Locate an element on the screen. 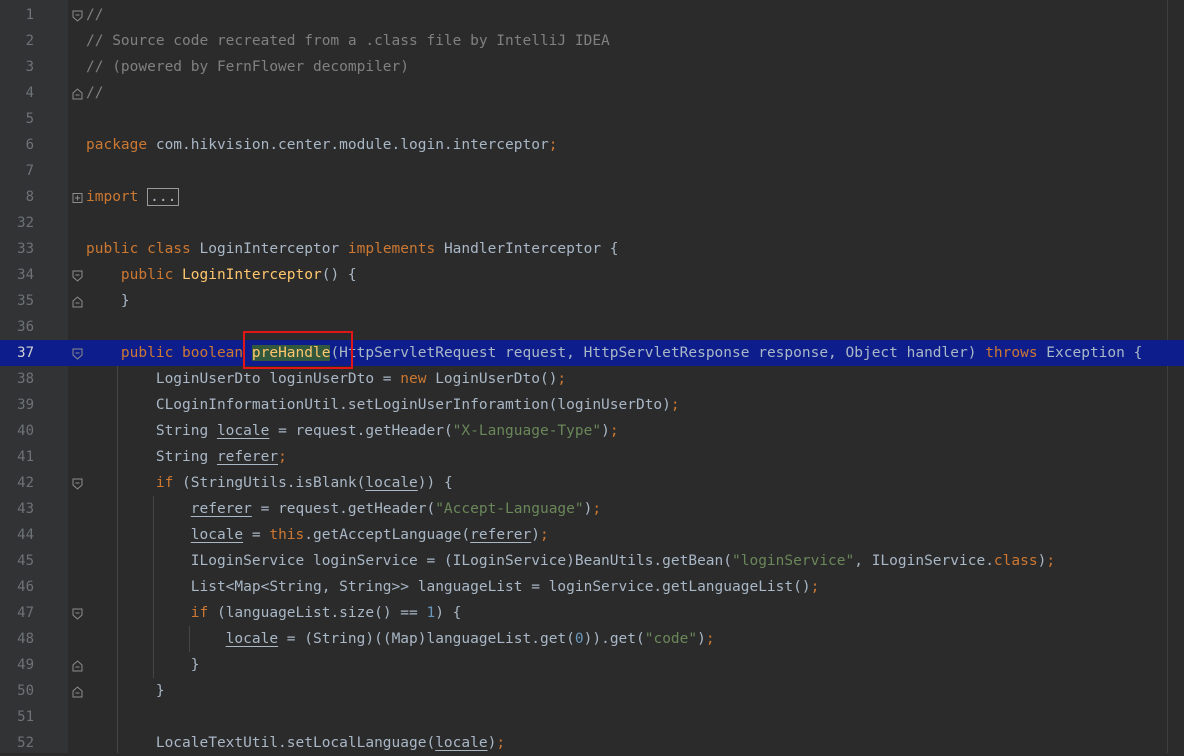  code-token: "X-Language-Type" is located at coordinates (527, 431).